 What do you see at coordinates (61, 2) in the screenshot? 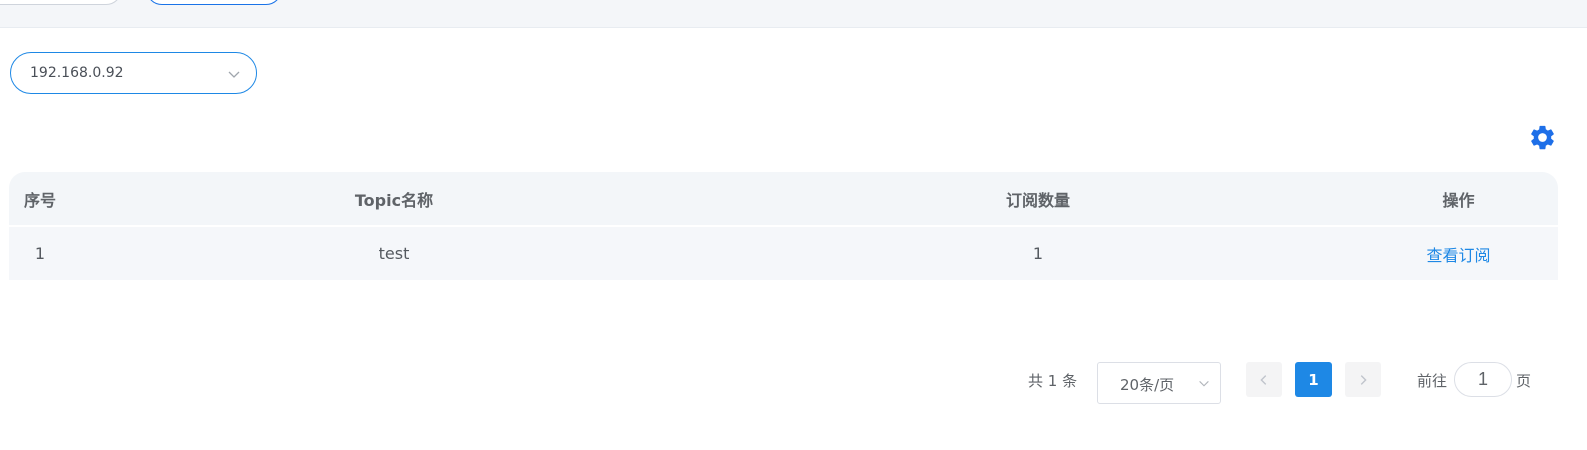
I see `tab-pill-inactive` at bounding box center [61, 2].